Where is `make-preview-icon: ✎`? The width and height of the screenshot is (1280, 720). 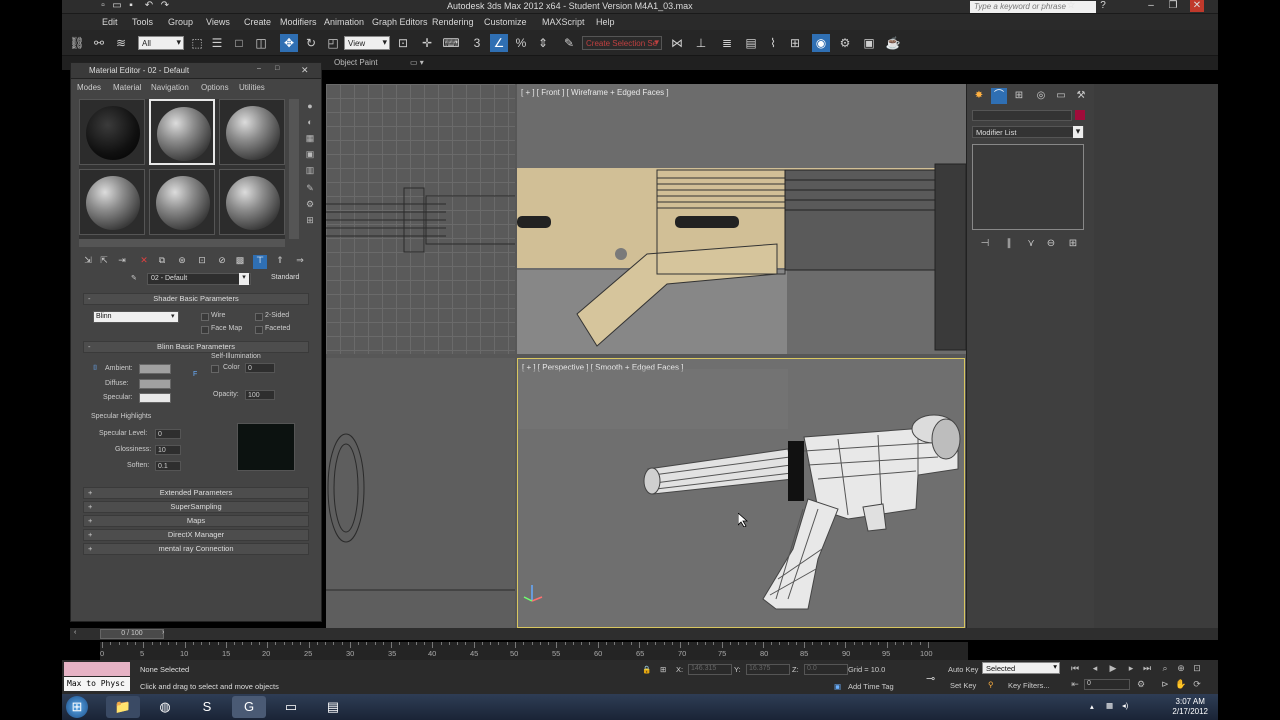
make-preview-icon: ✎ is located at coordinates (310, 188).